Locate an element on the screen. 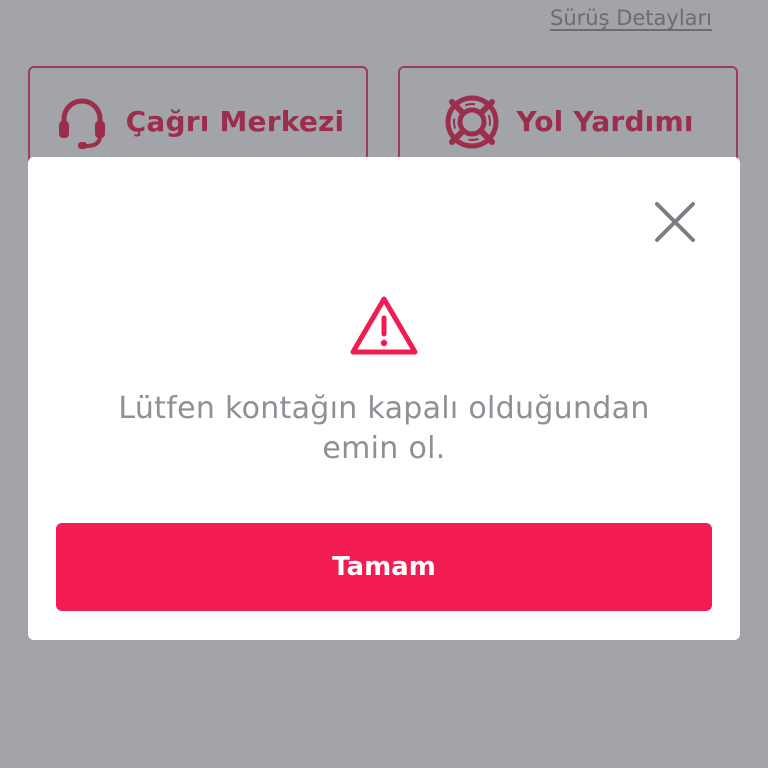 Image resolution: width=768 pixels, height=768 pixels. headset-icon is located at coordinates (82, 122).